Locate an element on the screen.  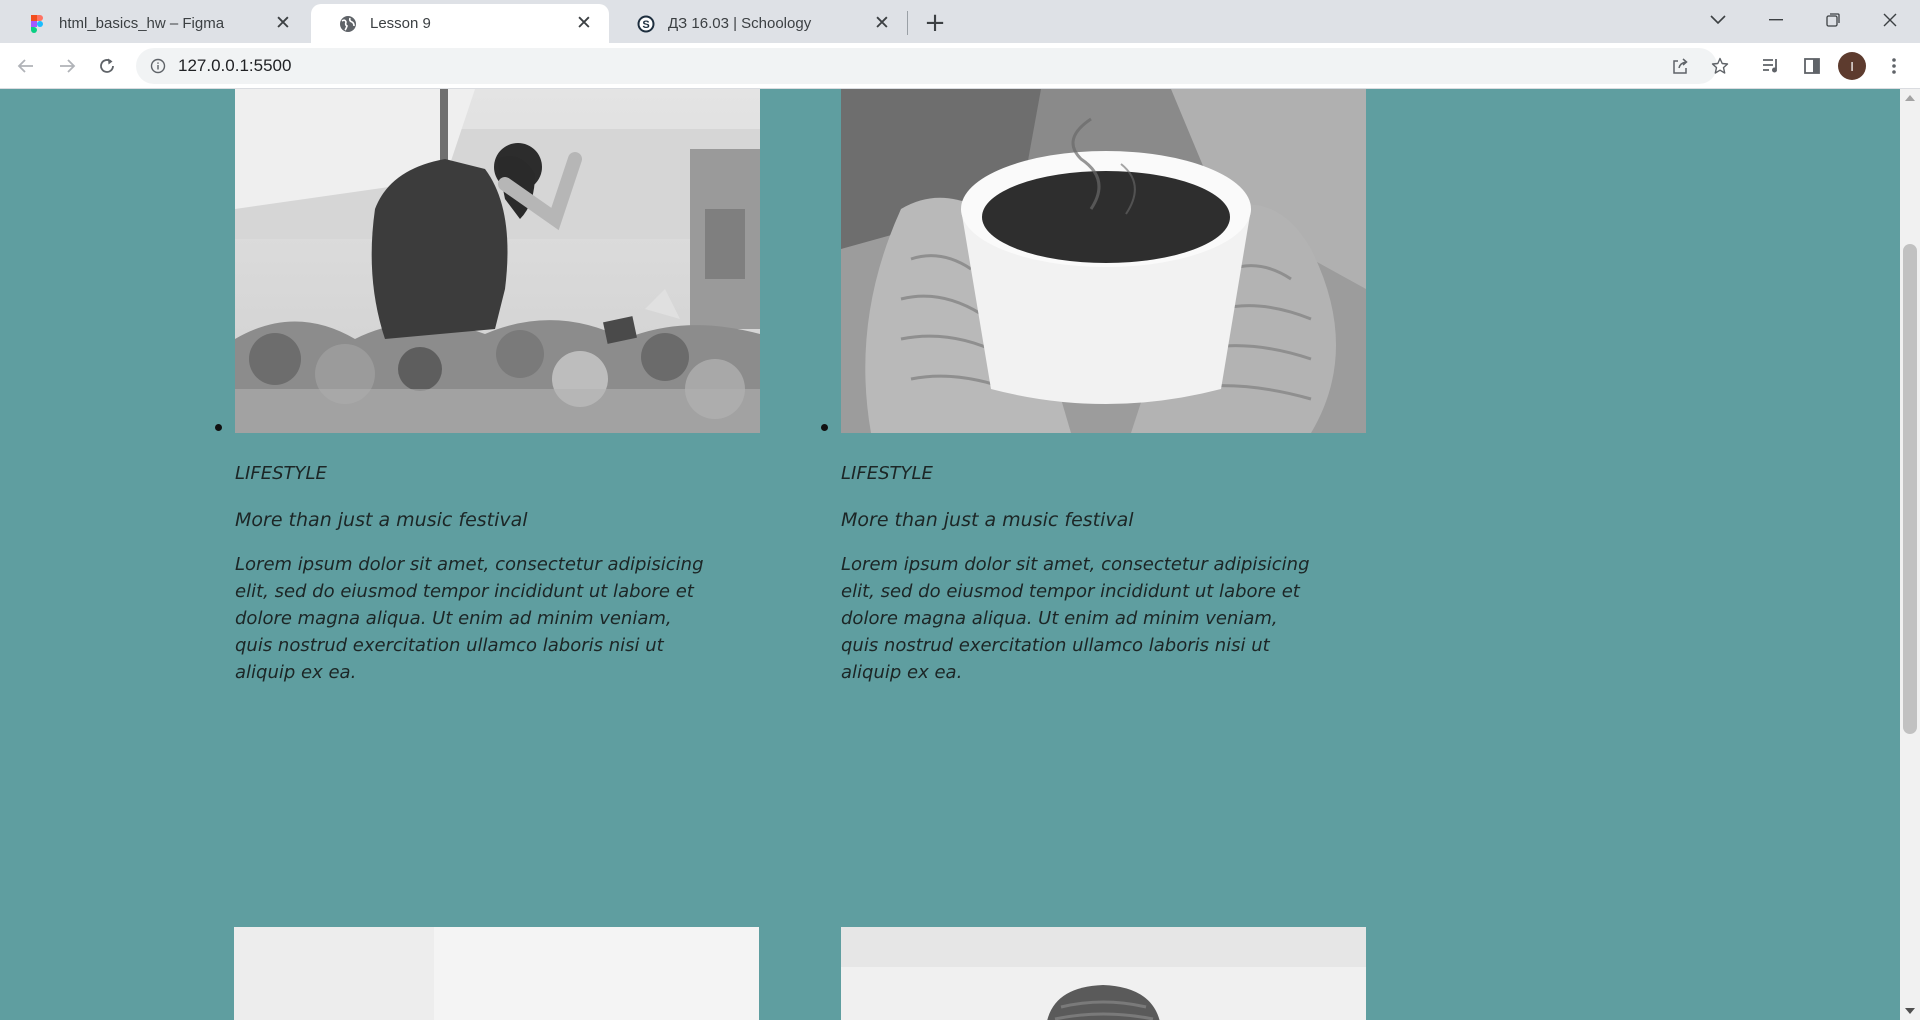
tab-schoology: S ДЗ 16.03 | Schoology ✕ is located at coordinates (758, 23).